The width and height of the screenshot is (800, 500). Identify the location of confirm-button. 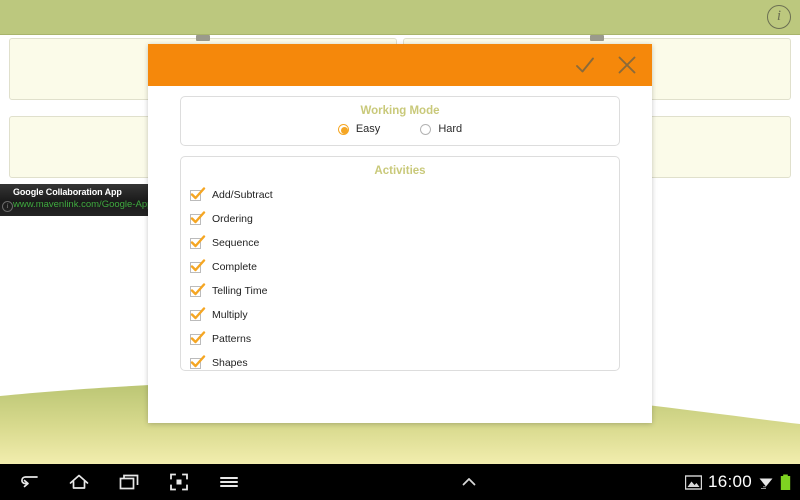
(585, 65).